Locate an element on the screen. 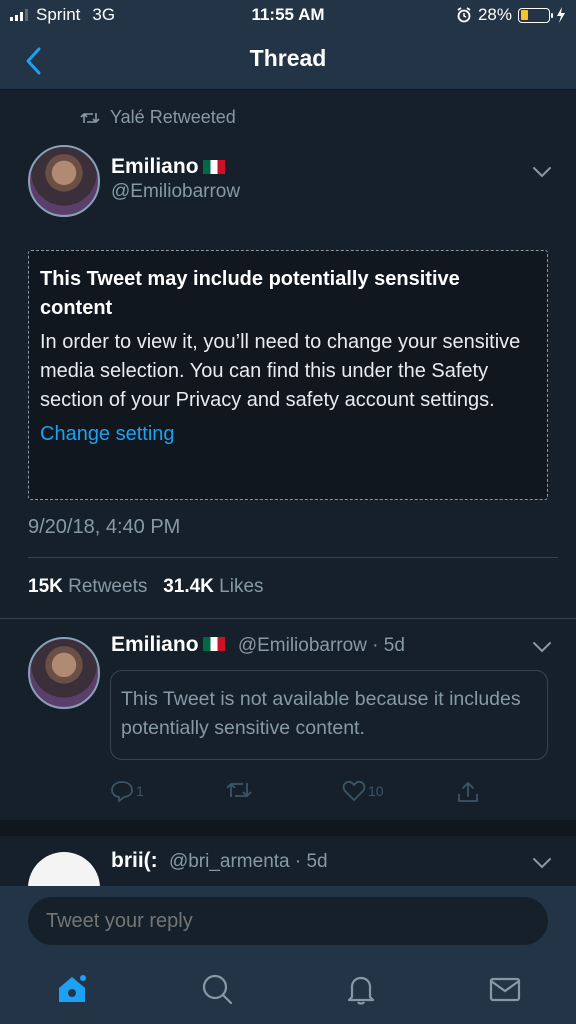 The image size is (576, 1024). status-bar: Sprint 3G 11:55 AM 28% is located at coordinates (288, 16).